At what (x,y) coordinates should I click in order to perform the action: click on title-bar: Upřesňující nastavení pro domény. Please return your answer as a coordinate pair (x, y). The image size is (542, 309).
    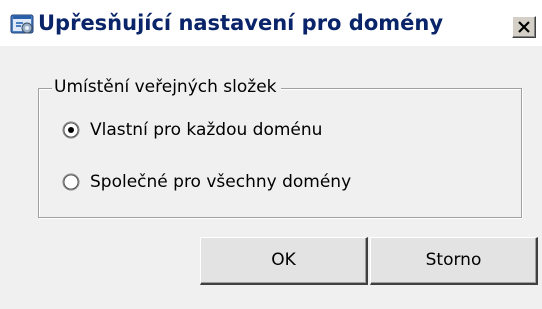
    Looking at the image, I should click on (271, 23).